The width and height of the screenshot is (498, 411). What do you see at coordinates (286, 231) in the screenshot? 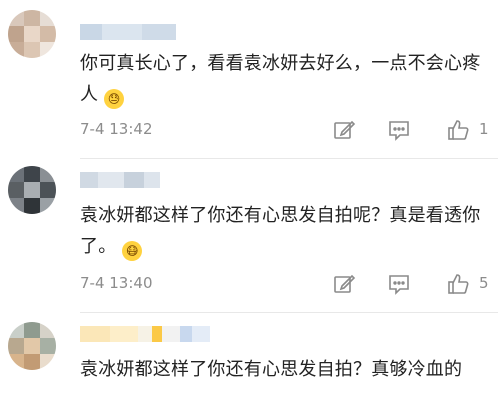
I see `comment-text: 袁冰妍都这样了你还有心思发自拍呢？真是看透你了。 😷` at bounding box center [286, 231].